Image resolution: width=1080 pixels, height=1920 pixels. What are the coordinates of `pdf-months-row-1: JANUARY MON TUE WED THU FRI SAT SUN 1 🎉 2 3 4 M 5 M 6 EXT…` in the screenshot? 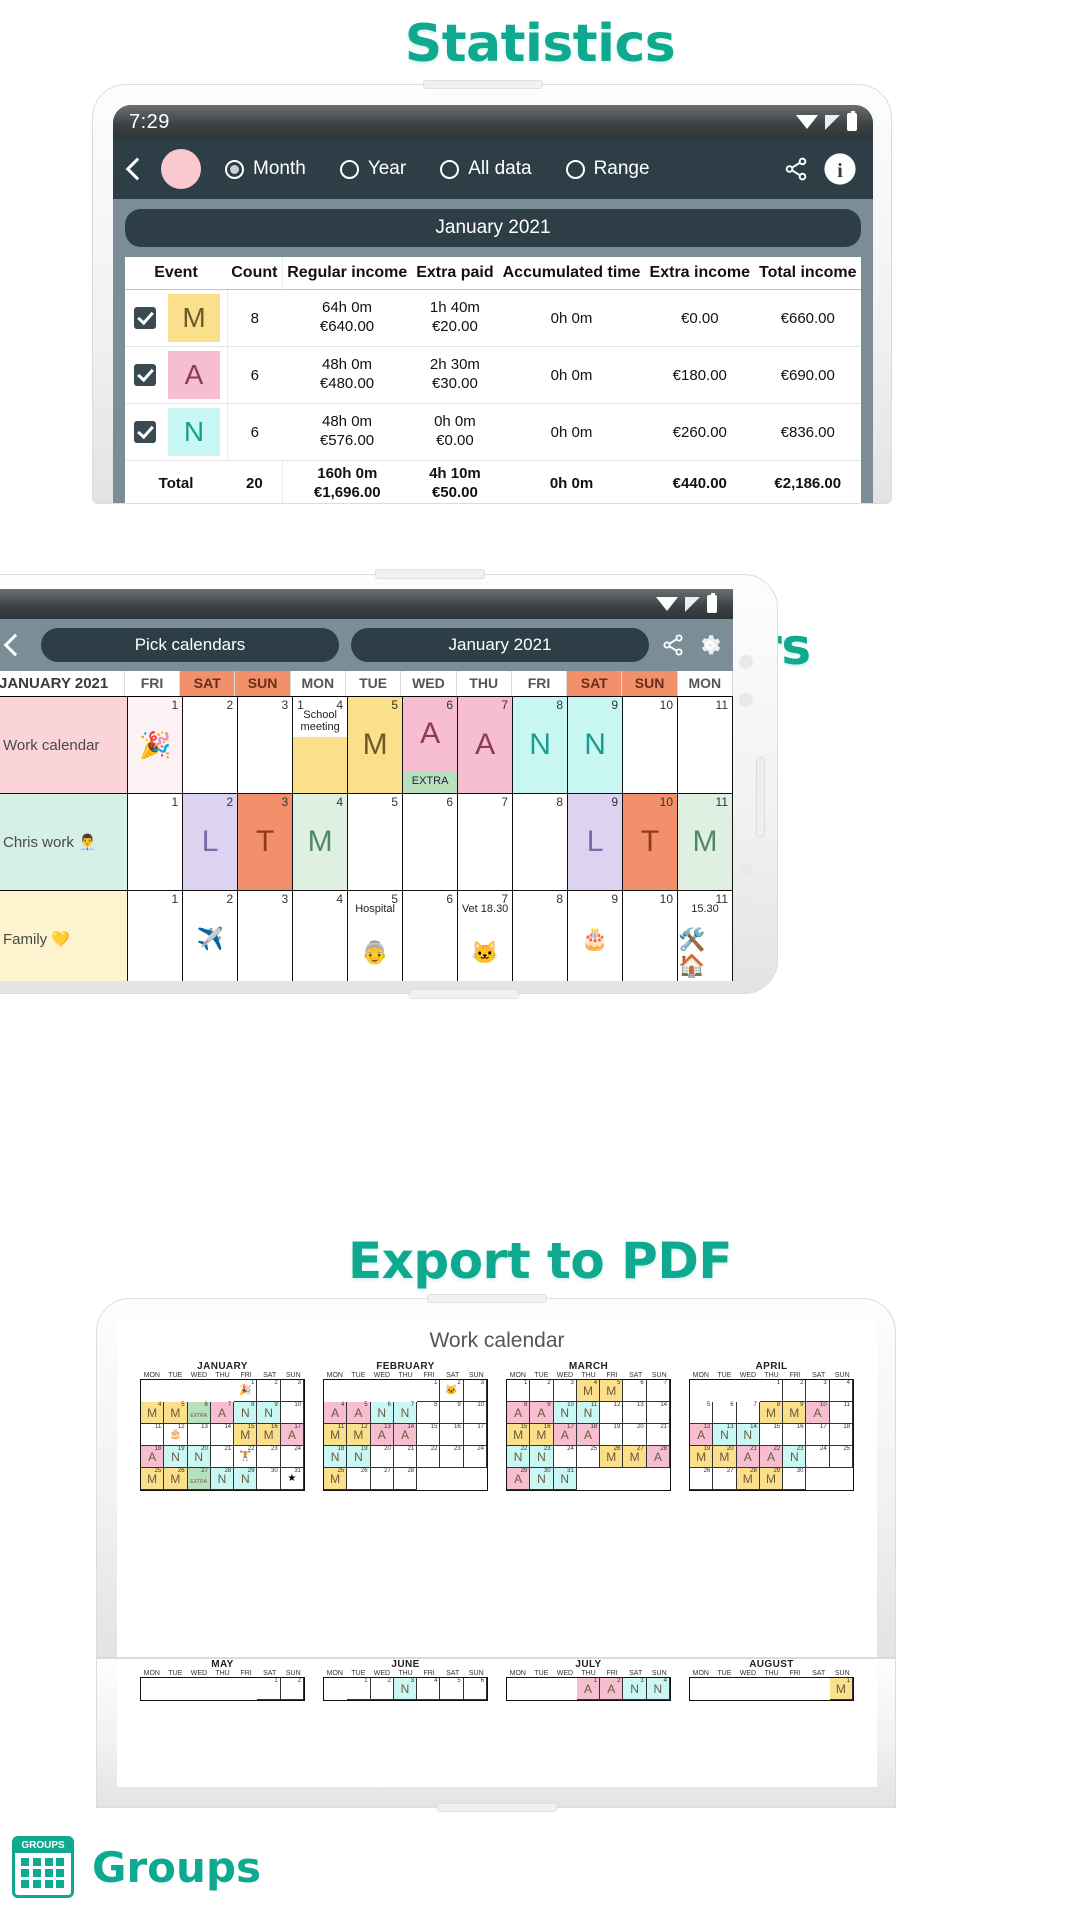 It's located at (497, 1426).